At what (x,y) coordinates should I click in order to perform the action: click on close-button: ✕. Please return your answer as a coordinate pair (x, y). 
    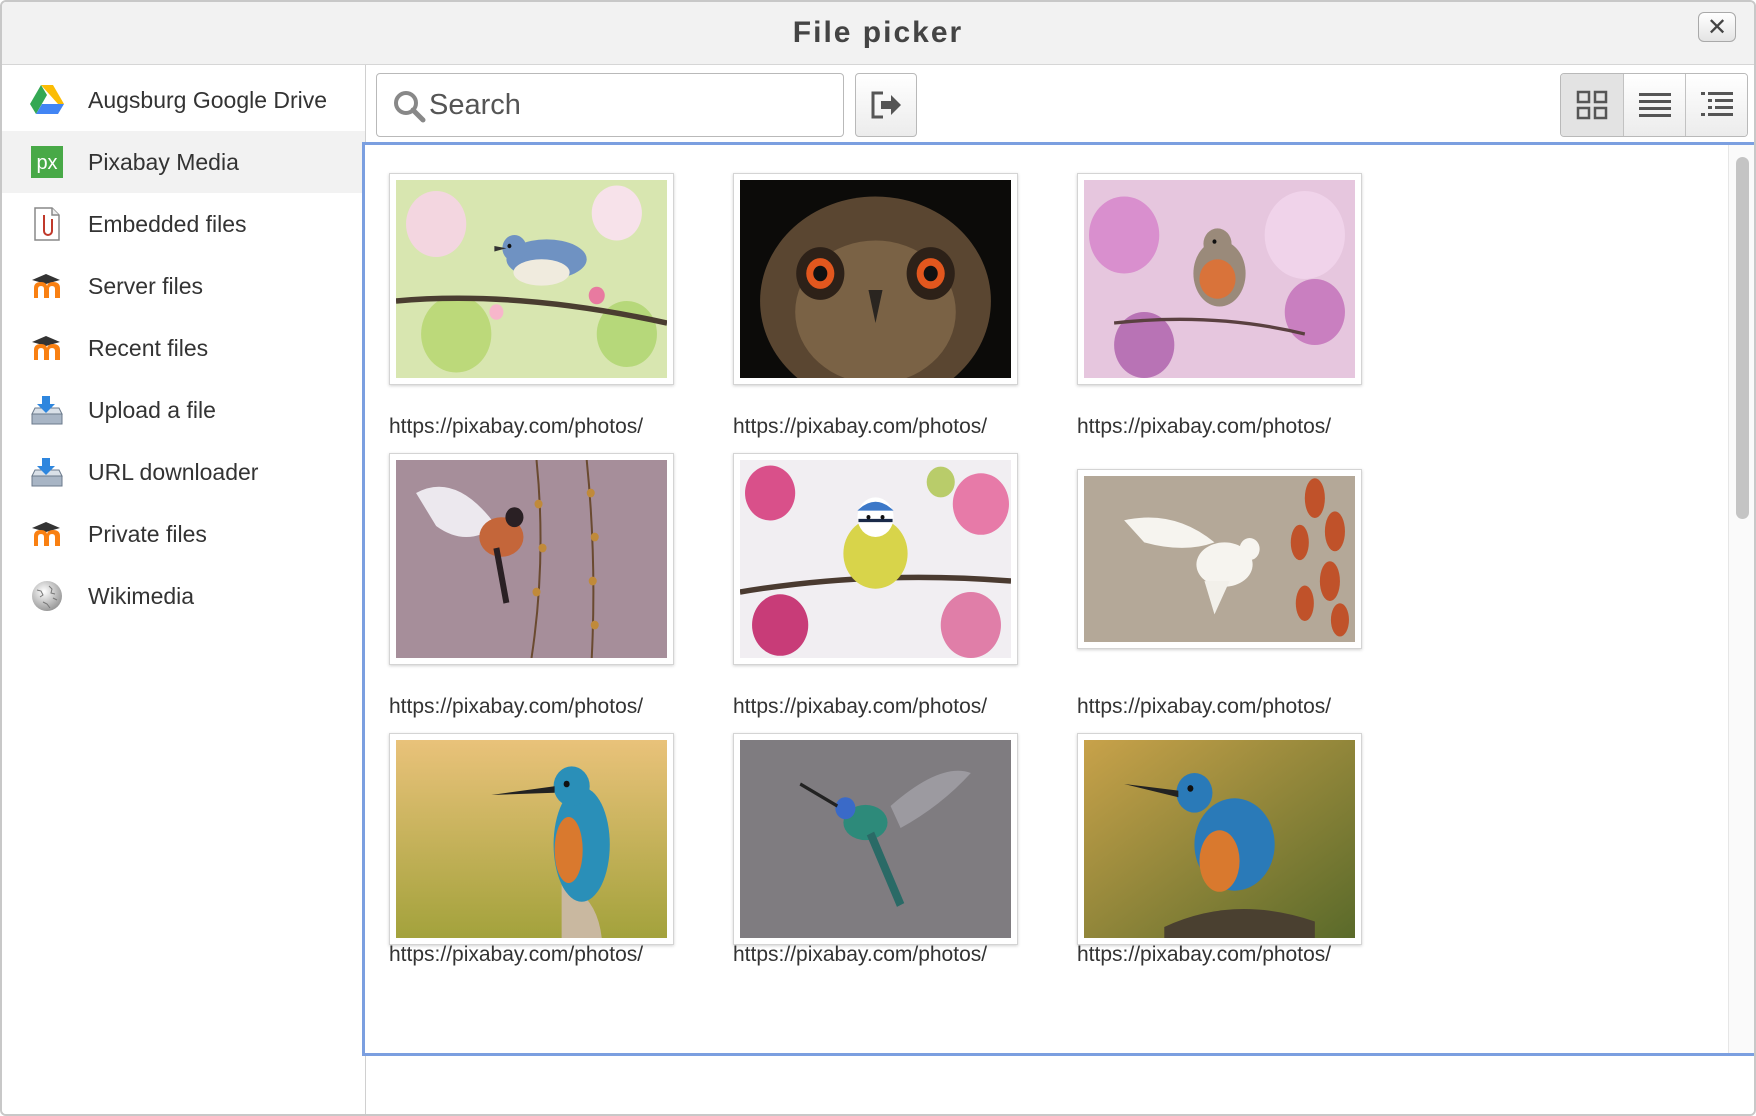
    Looking at the image, I should click on (1717, 27).